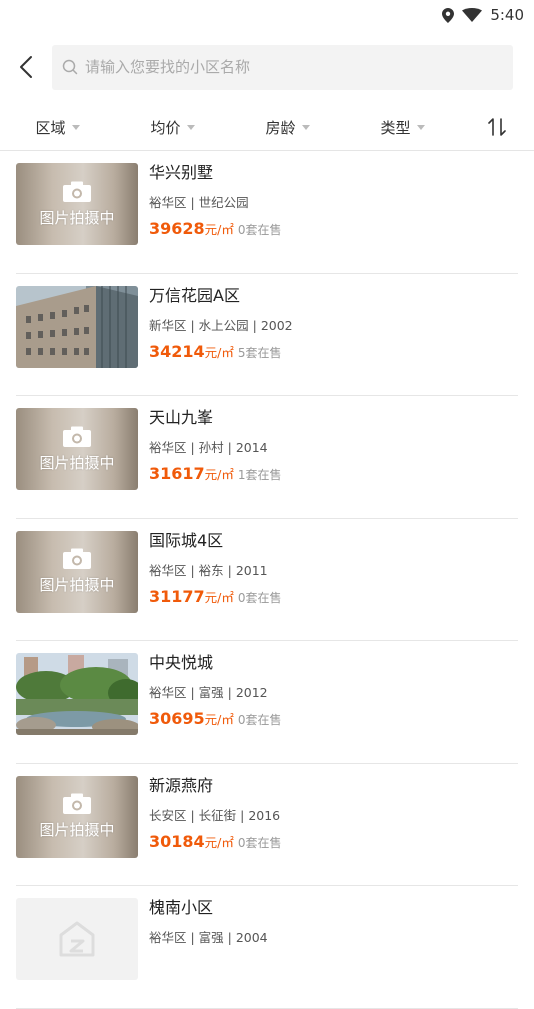 This screenshot has height=1009, width=534. Describe the element at coordinates (181, 662) in the screenshot. I see `community-name: 中央悦城` at that location.